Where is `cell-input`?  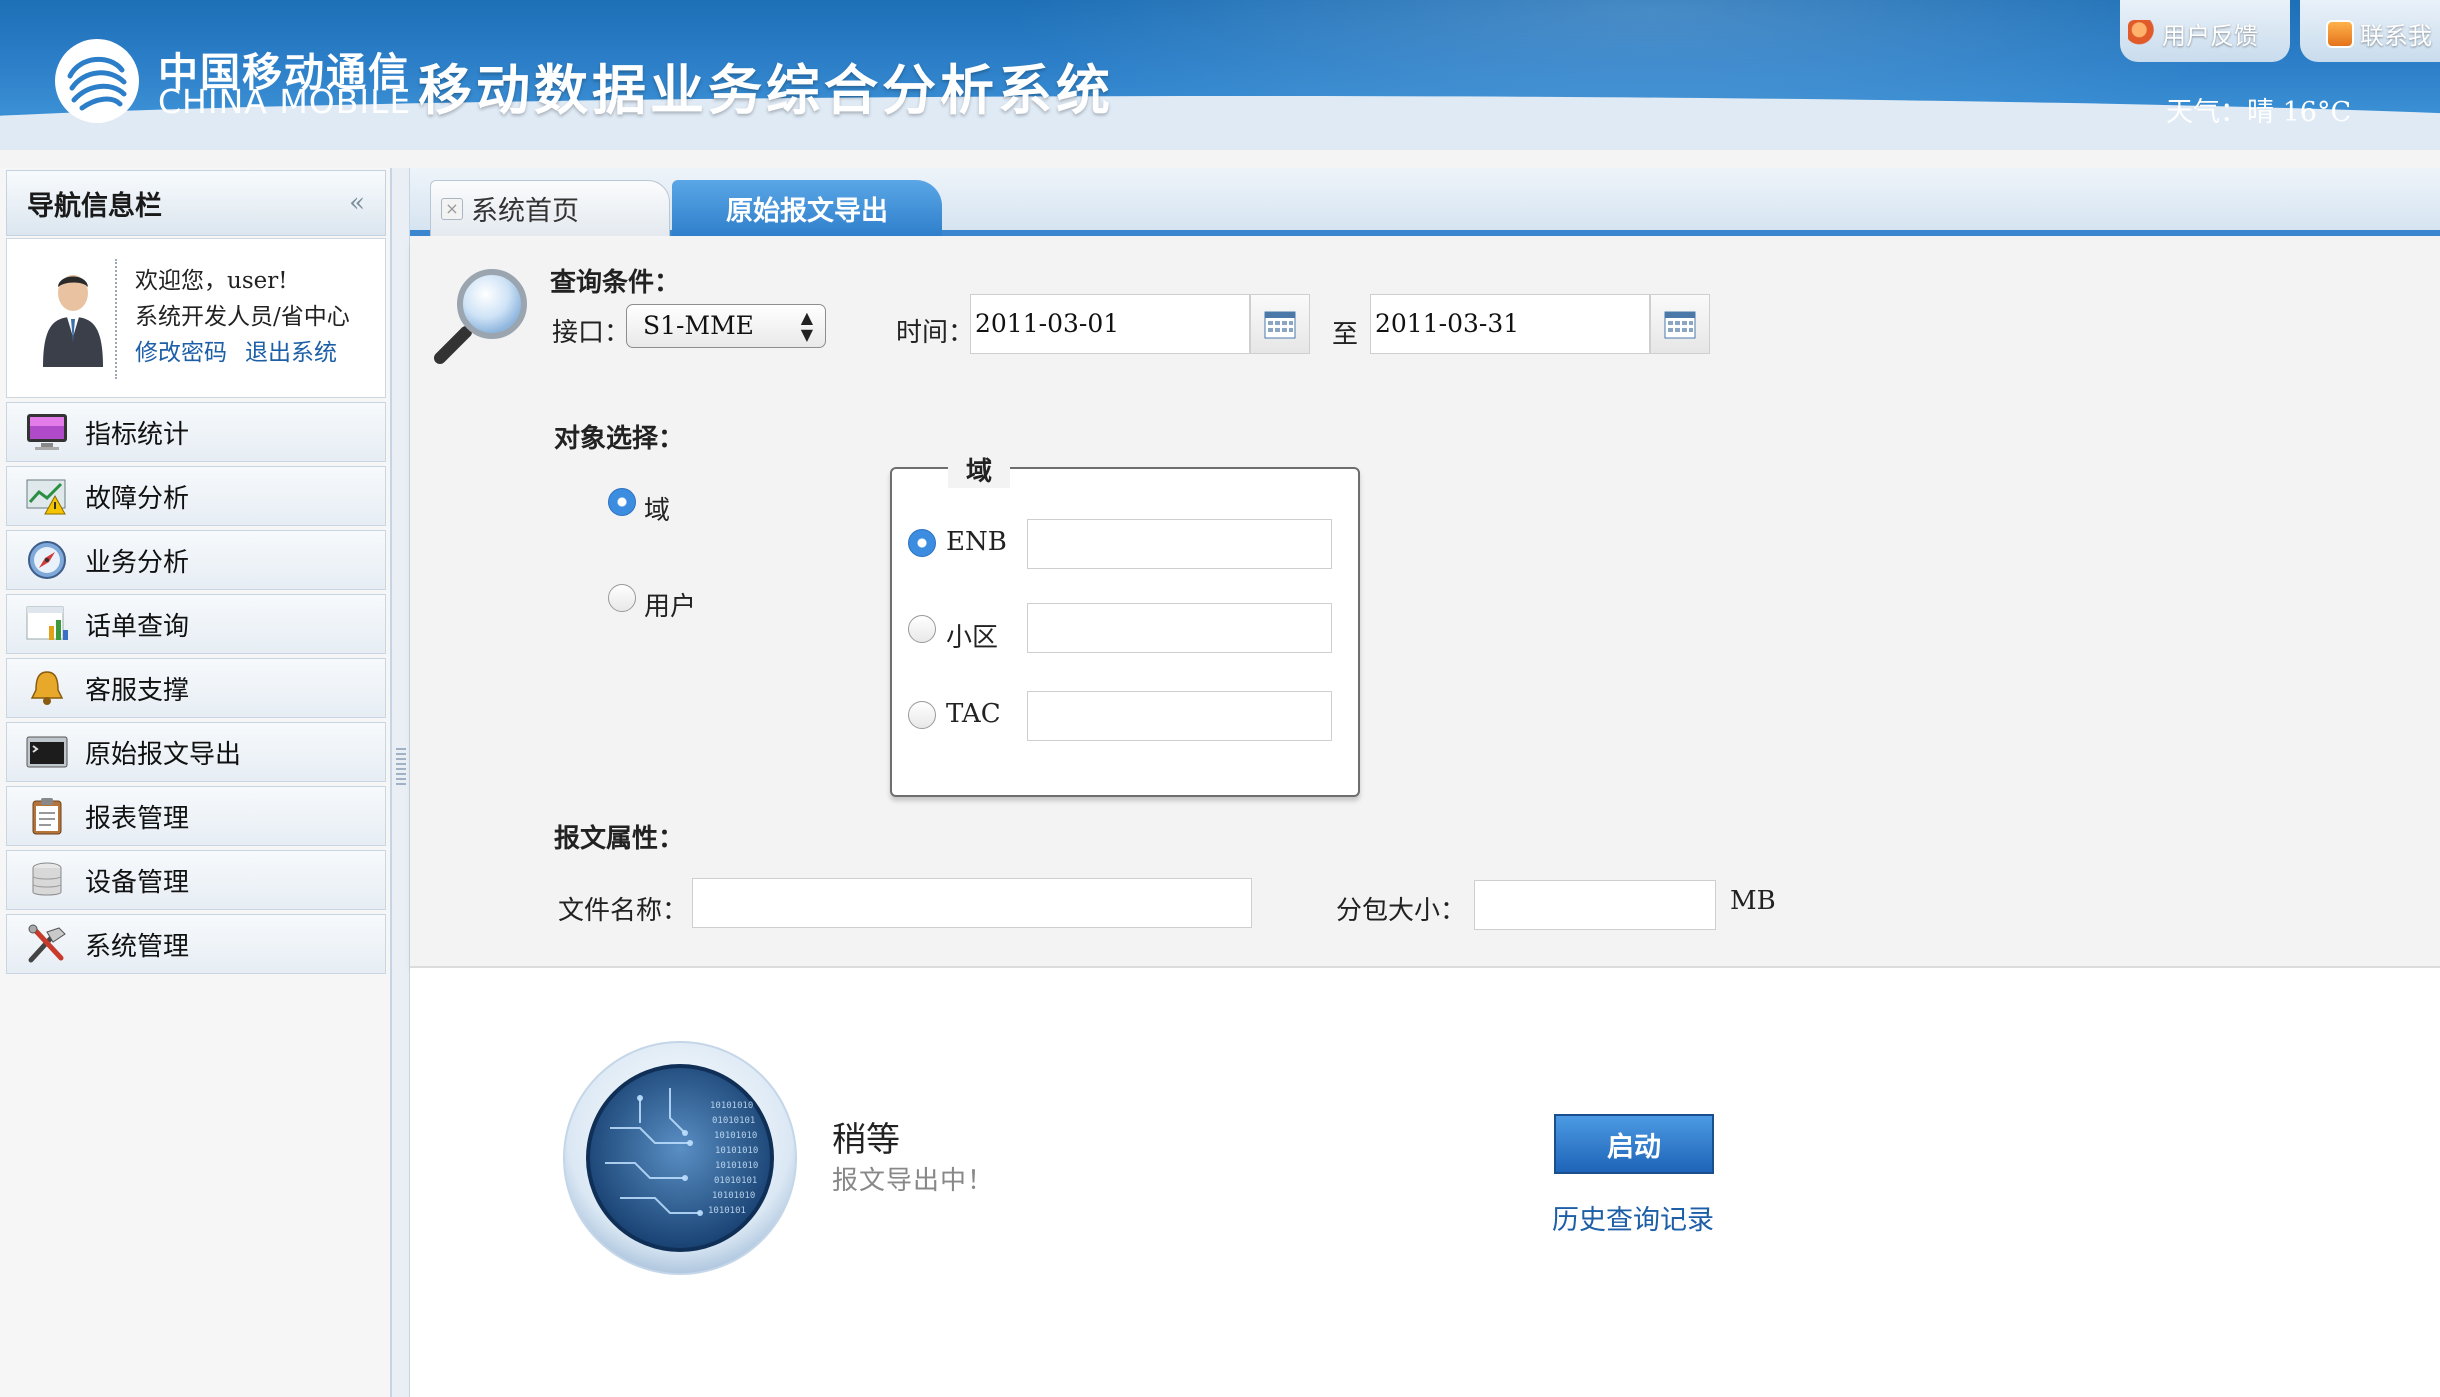
cell-input is located at coordinates (1179, 628).